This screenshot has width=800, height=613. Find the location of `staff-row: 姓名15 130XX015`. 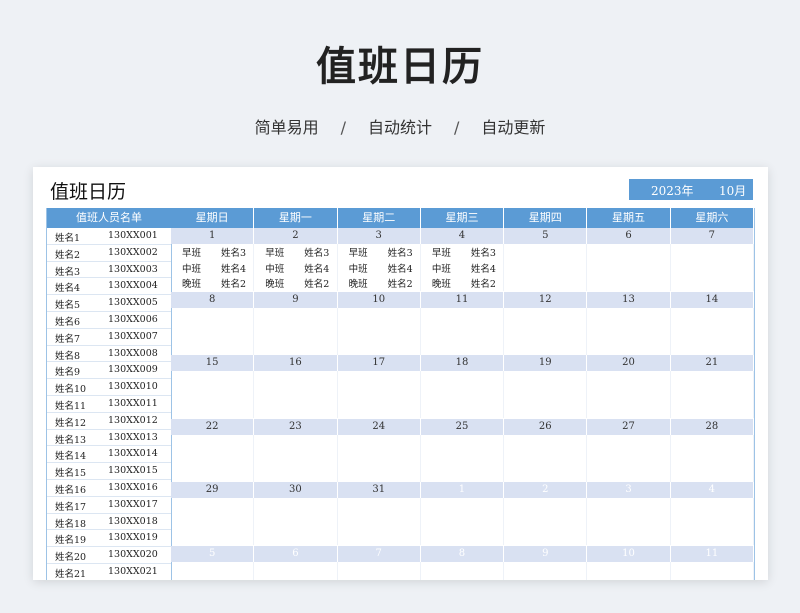

staff-row: 姓名15 130XX015 is located at coordinates (109, 471).